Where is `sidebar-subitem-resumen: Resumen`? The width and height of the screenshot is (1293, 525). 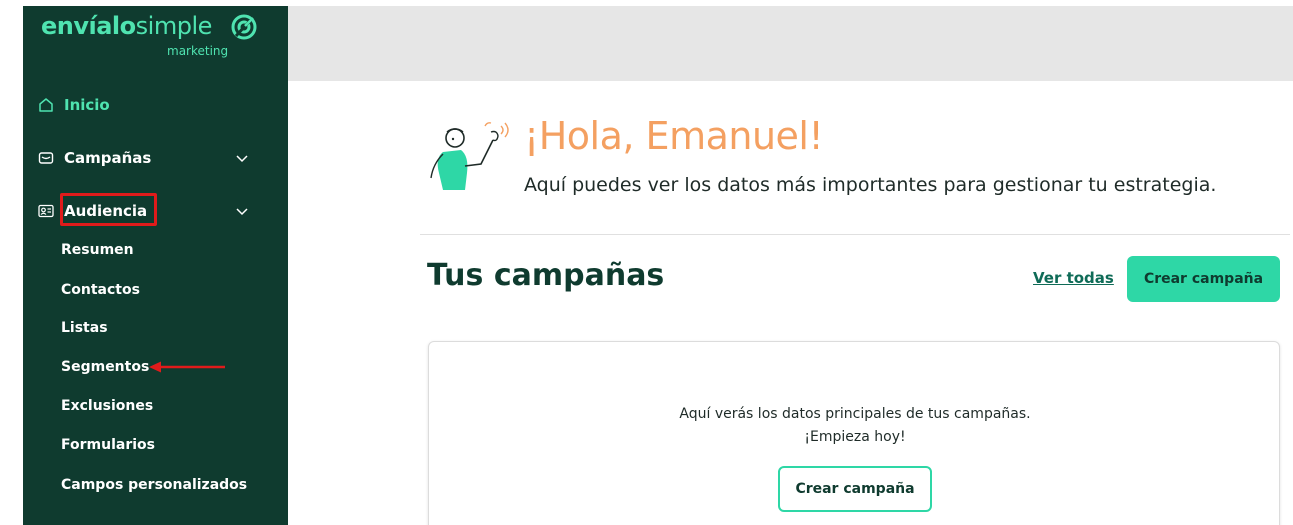 sidebar-subitem-resumen: Resumen is located at coordinates (97, 250).